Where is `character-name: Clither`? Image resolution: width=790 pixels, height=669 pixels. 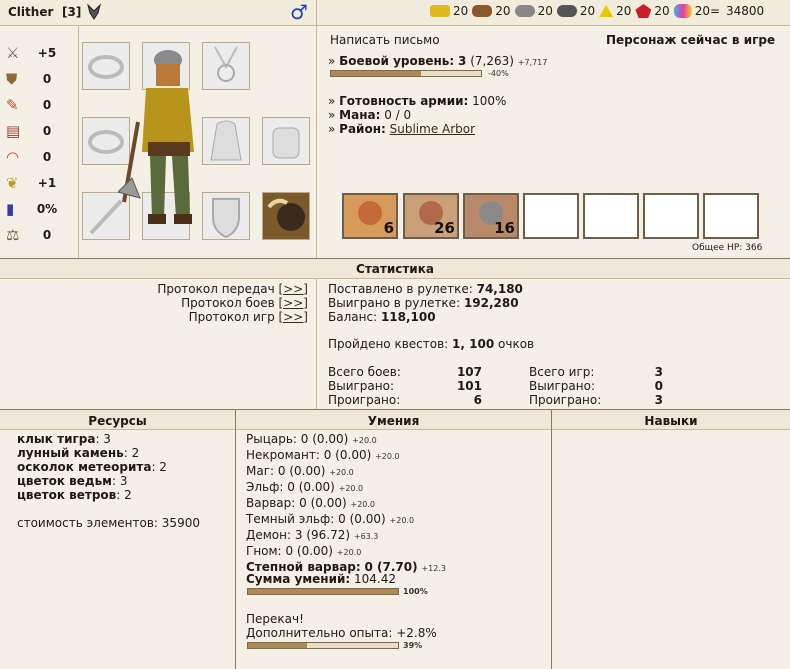 character-name: Clither is located at coordinates (30, 12).